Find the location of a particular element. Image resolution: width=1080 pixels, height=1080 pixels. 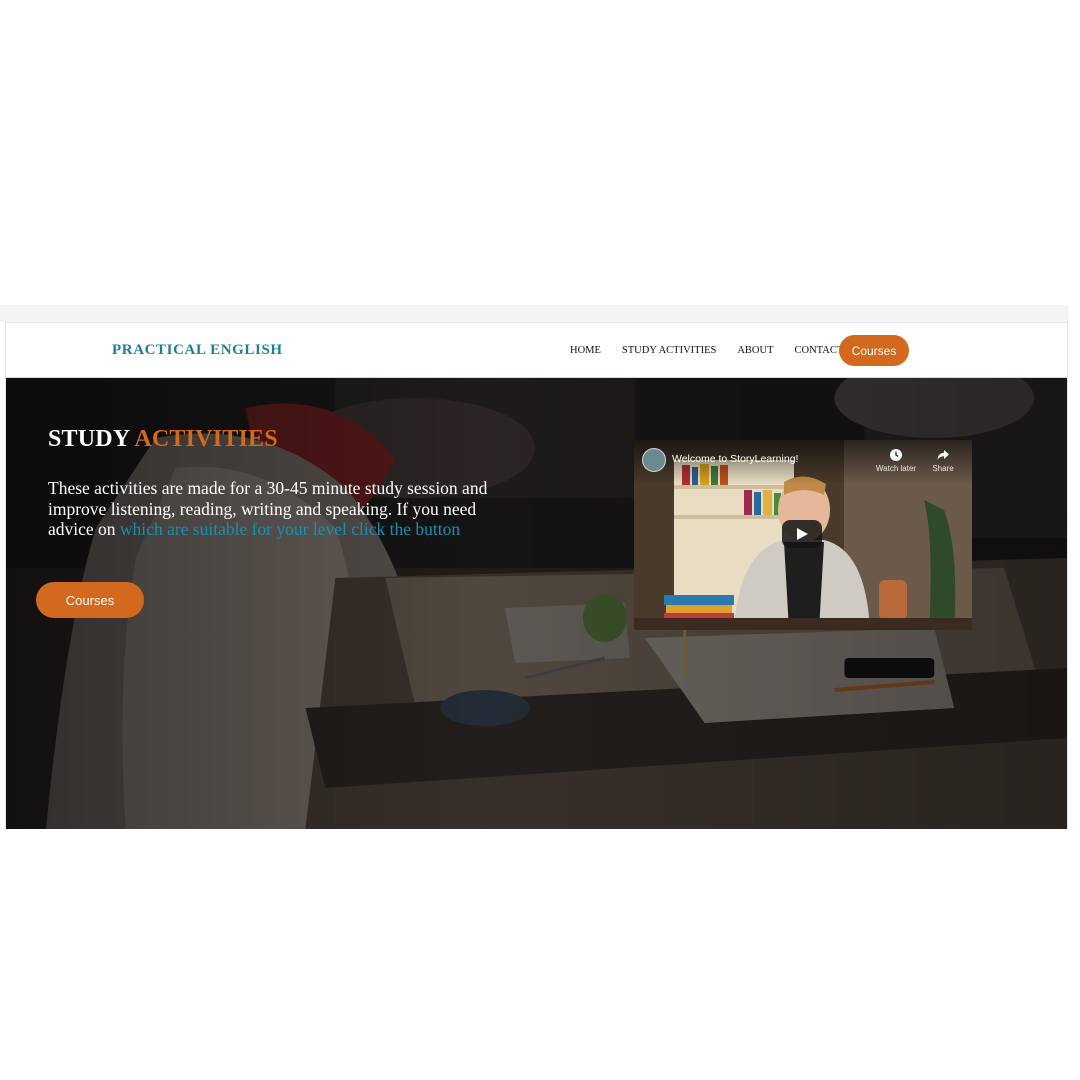

hero-title-part2: ACTIVITIES is located at coordinates (206, 439).